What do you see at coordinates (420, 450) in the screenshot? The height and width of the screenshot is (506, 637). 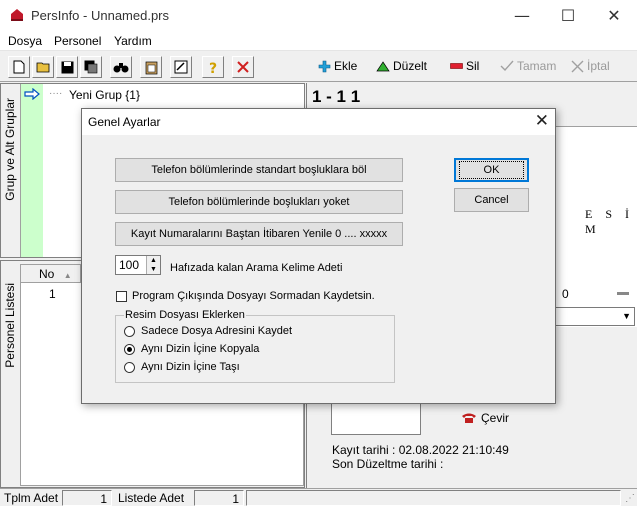 I see `registration-date: Kayıt tarihi : 02.08.2022 21:10:49` at bounding box center [420, 450].